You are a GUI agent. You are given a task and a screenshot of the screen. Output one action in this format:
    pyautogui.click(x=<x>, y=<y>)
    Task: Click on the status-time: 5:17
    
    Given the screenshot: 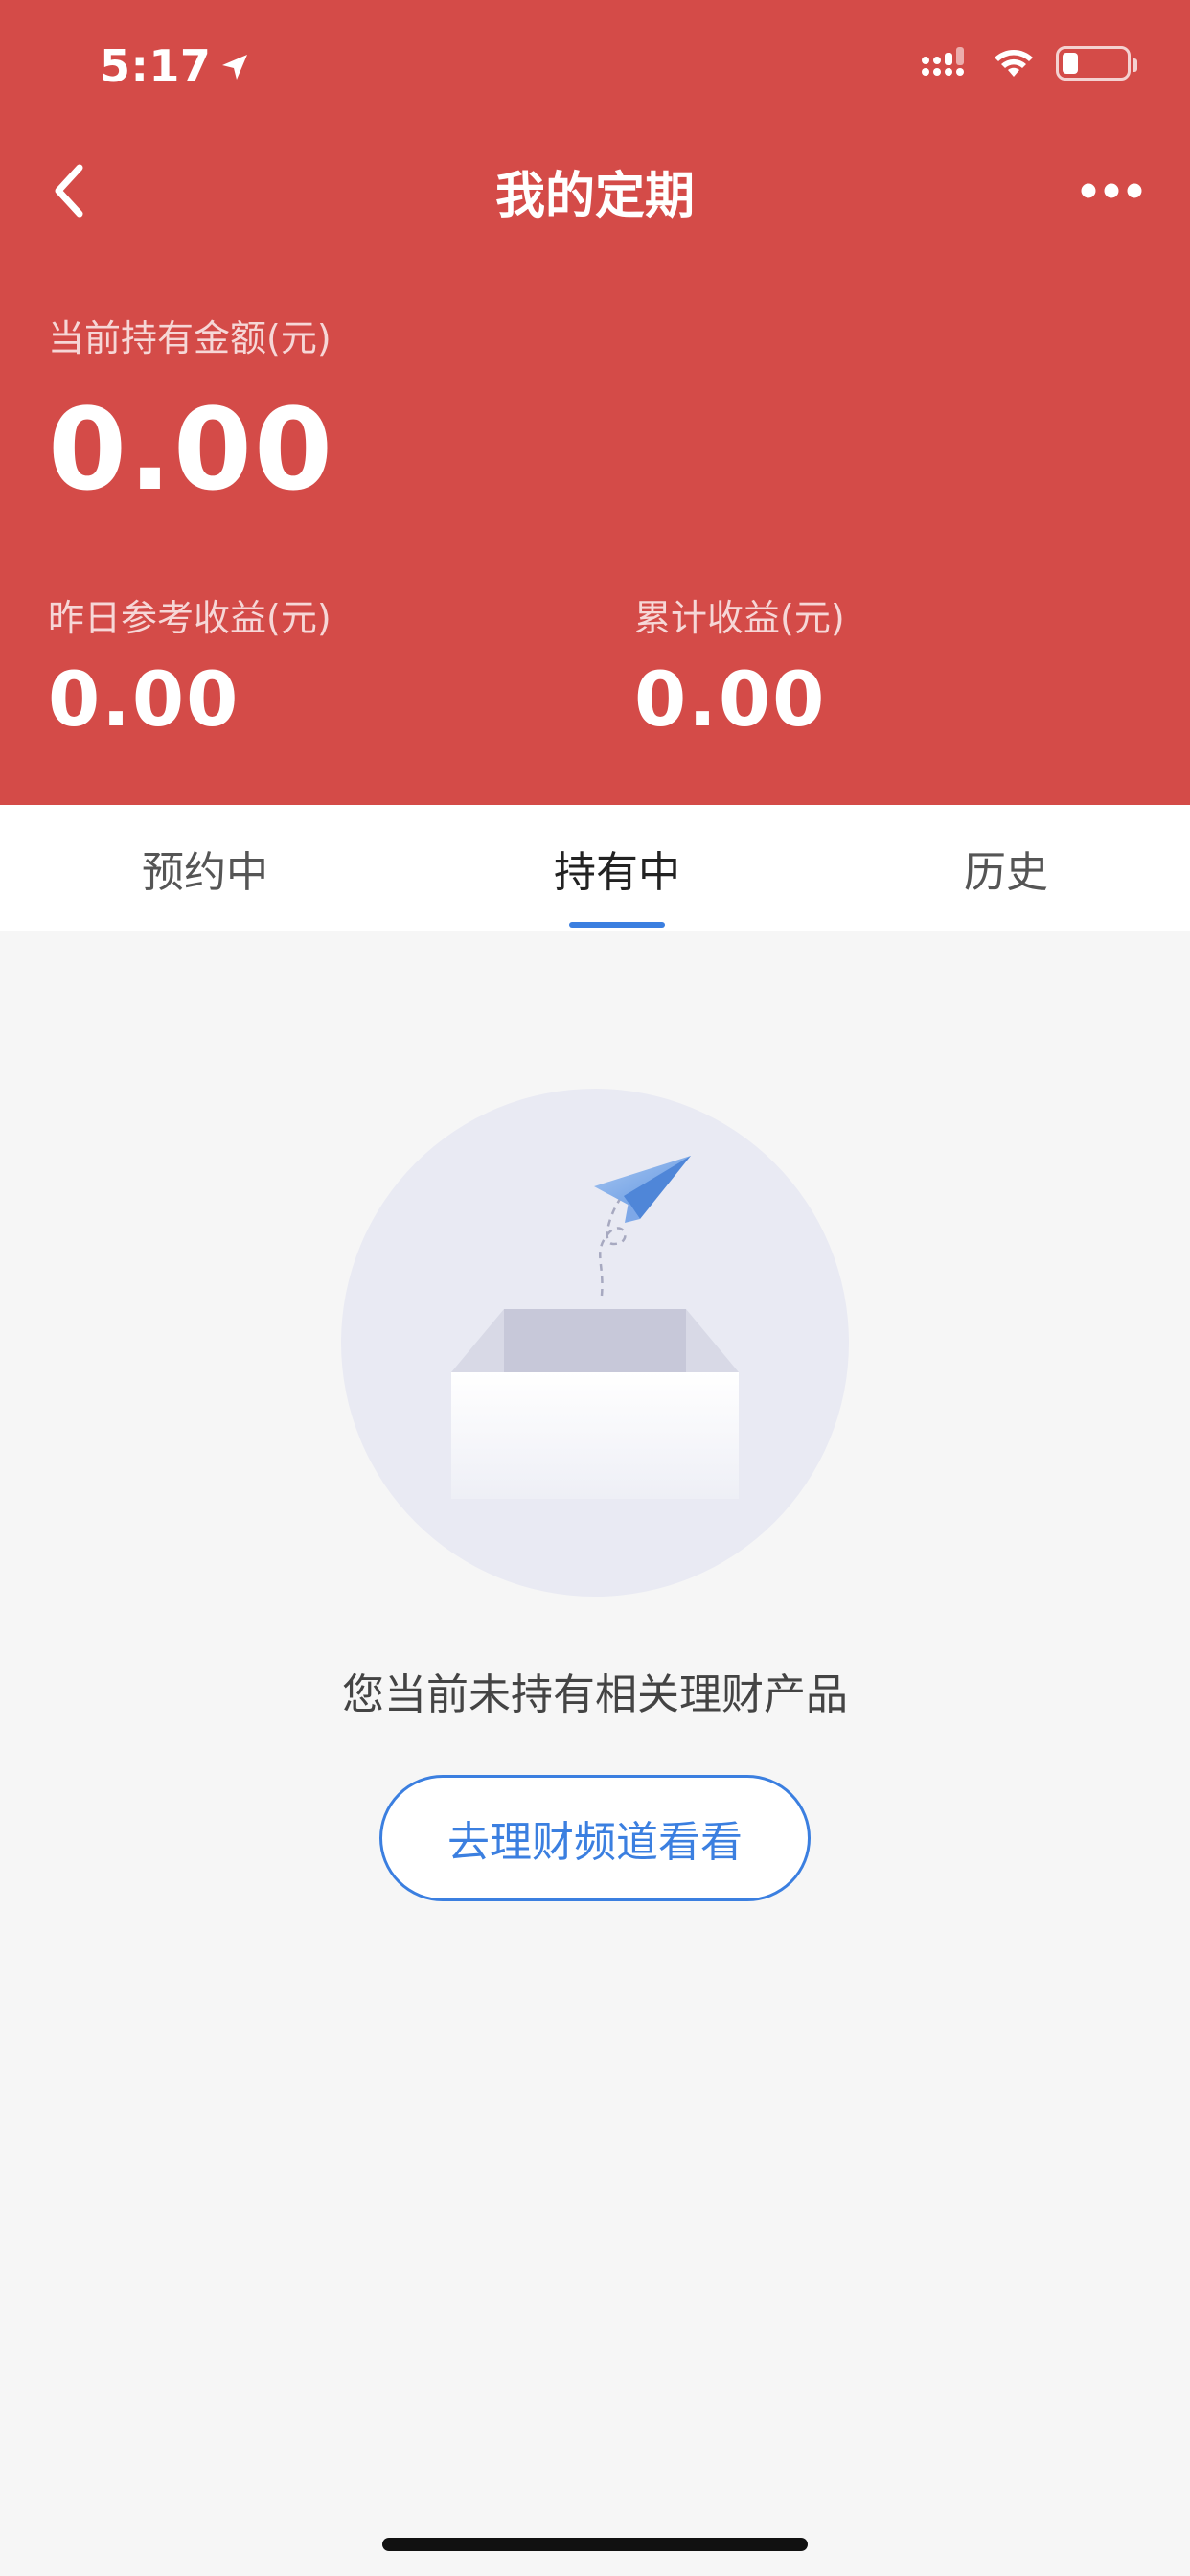 What is the action you would take?
    pyautogui.click(x=175, y=66)
    